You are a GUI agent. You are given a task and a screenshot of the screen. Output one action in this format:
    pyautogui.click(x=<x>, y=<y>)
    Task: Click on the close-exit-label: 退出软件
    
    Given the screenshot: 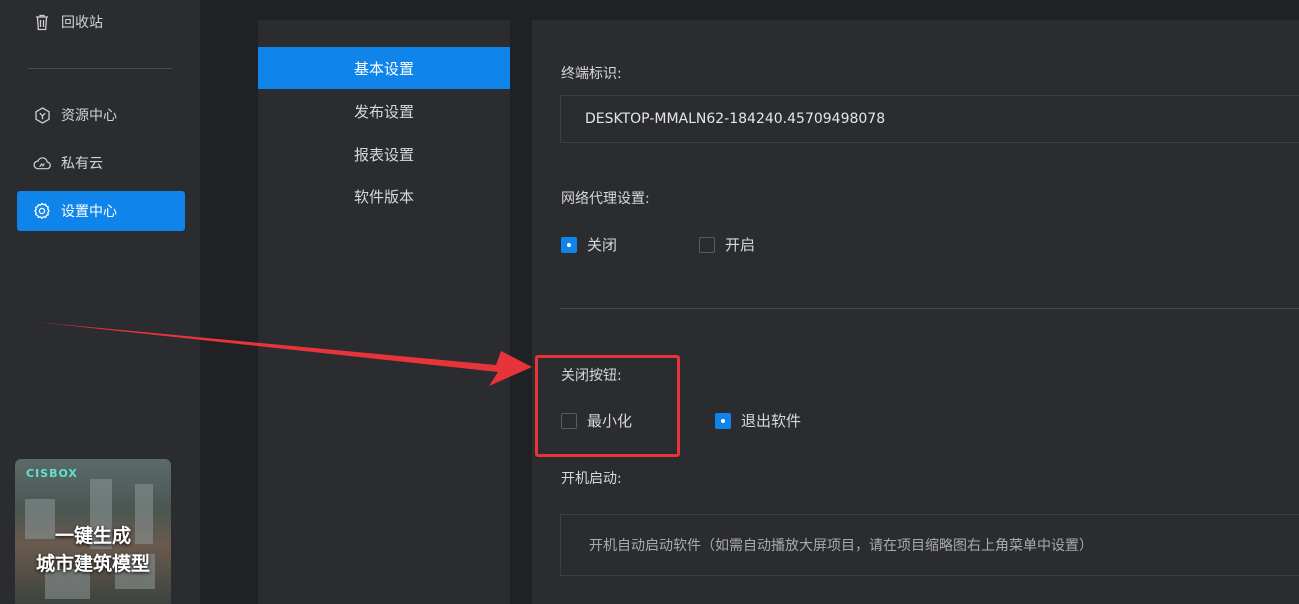 What is the action you would take?
    pyautogui.click(x=771, y=421)
    